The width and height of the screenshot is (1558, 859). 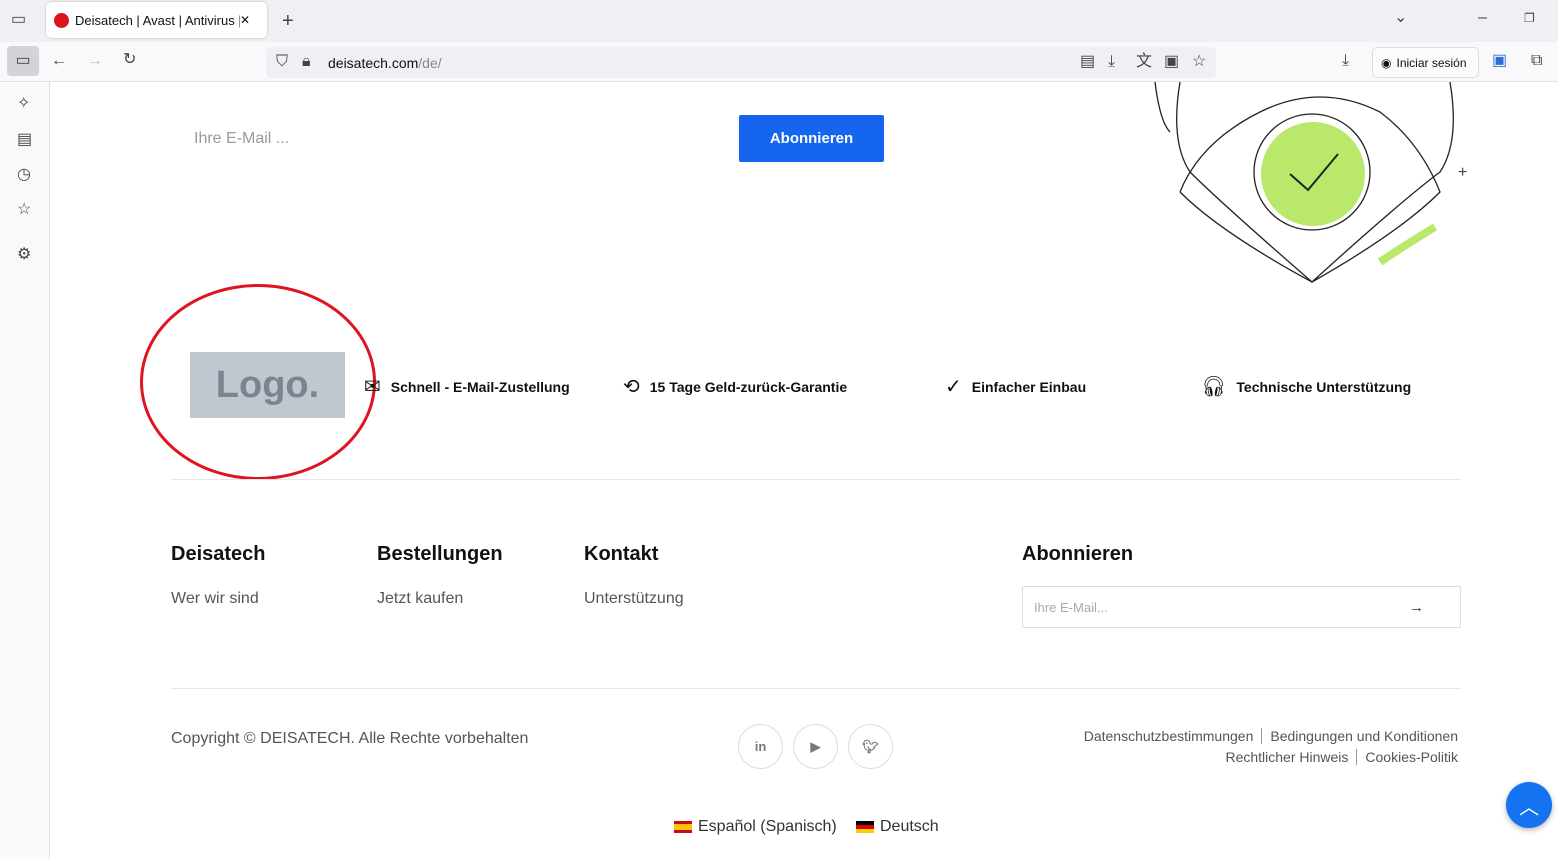 What do you see at coordinates (815, 746) in the screenshot?
I see `youtube-icon: ▶` at bounding box center [815, 746].